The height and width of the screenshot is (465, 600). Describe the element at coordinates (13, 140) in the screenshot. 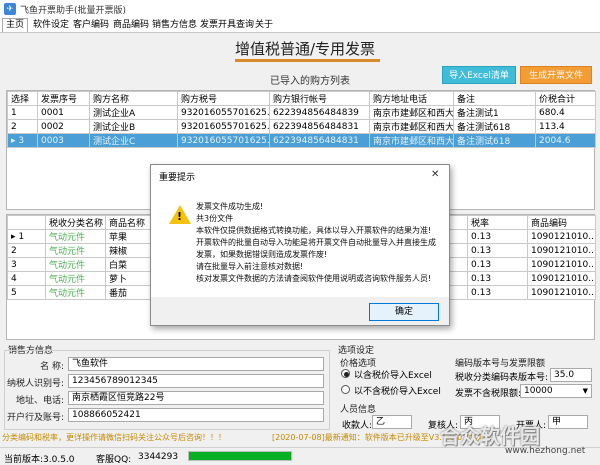

I see `row-pointer-icon: ▸` at that location.